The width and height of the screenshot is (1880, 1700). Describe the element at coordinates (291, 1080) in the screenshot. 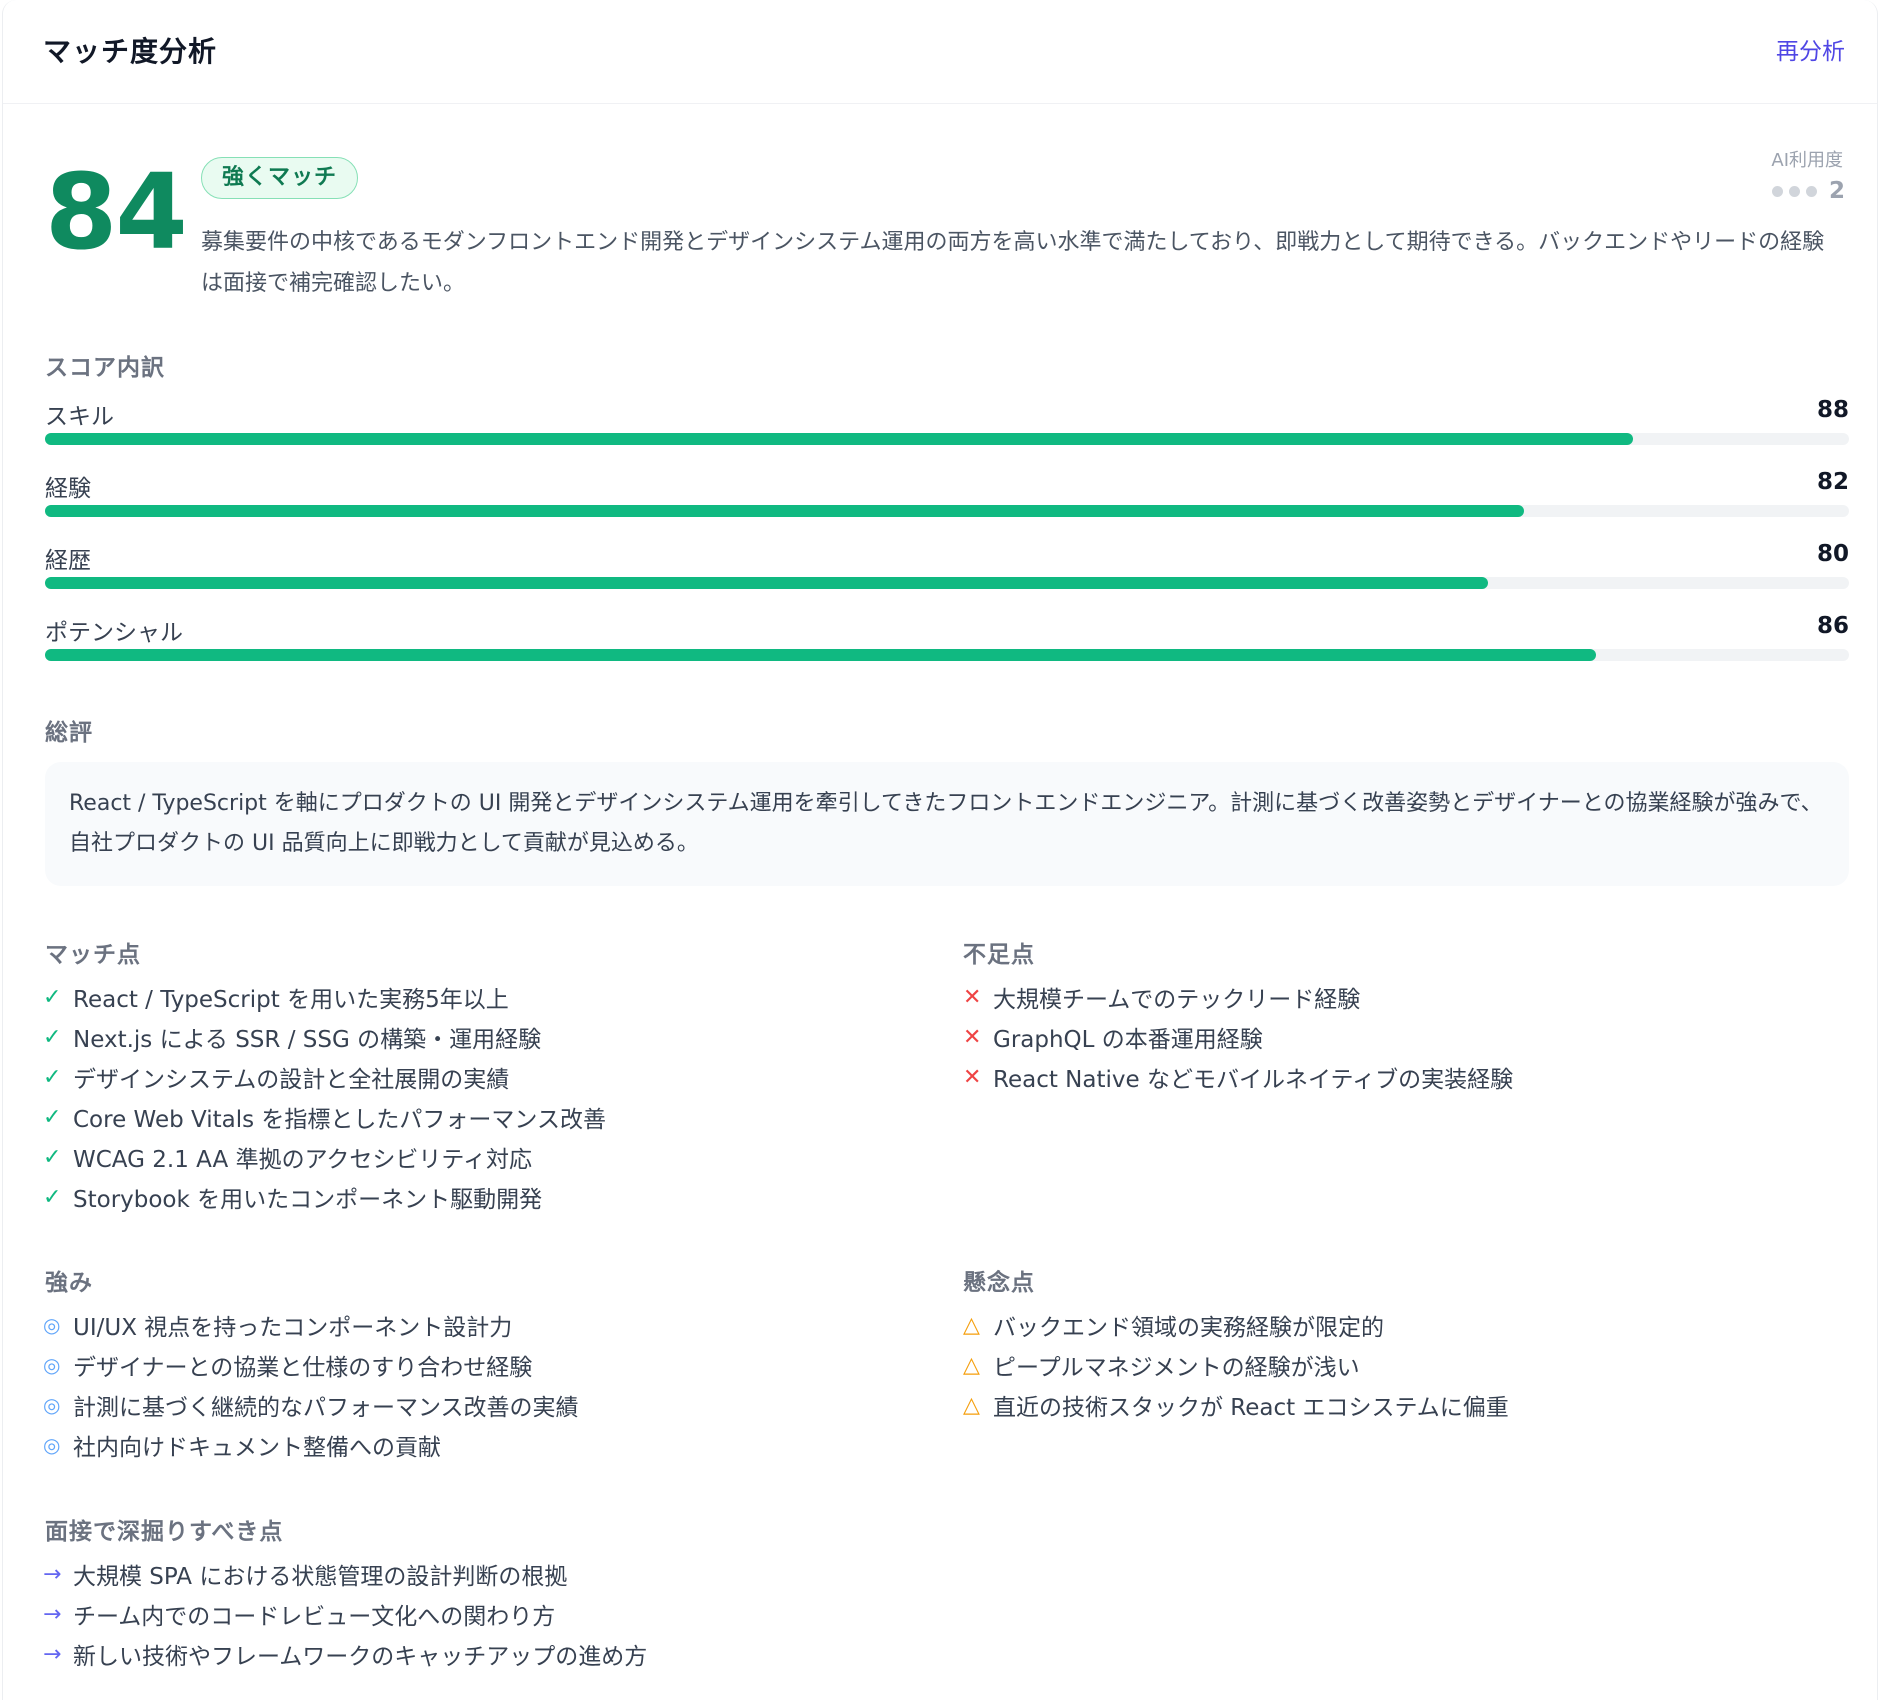

I see `list-item-text: デザインシステムの設計と全社展開の実績` at that location.